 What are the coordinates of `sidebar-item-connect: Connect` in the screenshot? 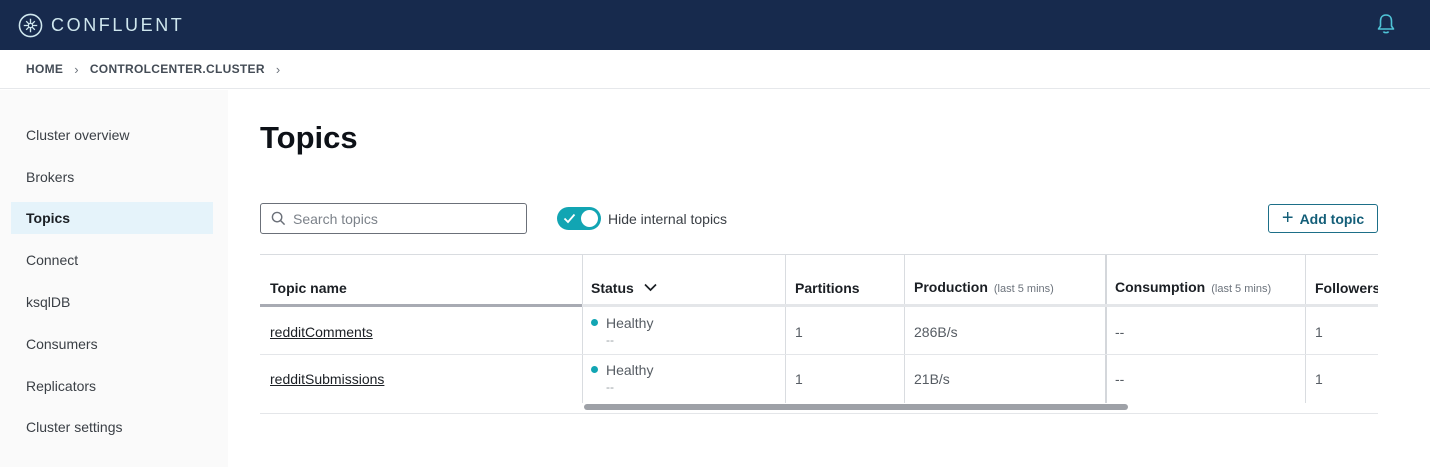 It's located at (112, 260).